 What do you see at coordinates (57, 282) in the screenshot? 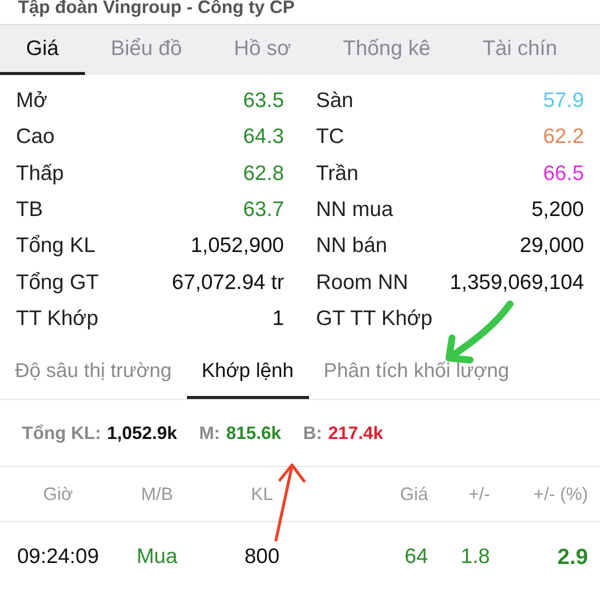
I see `stat-label: Tổng GT` at bounding box center [57, 282].